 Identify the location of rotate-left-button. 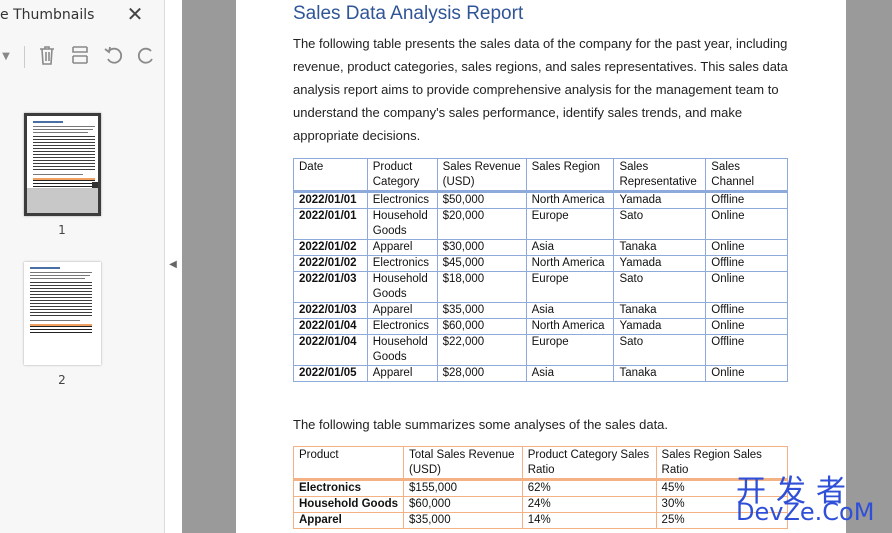
(114, 57).